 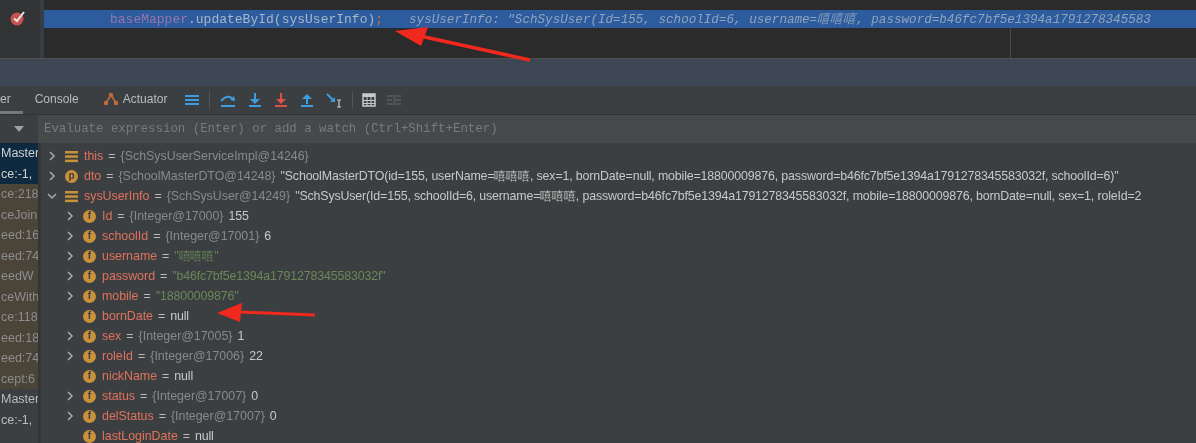 I want to click on object-reference: {SchSysUser@14249}, so click(x=228, y=196).